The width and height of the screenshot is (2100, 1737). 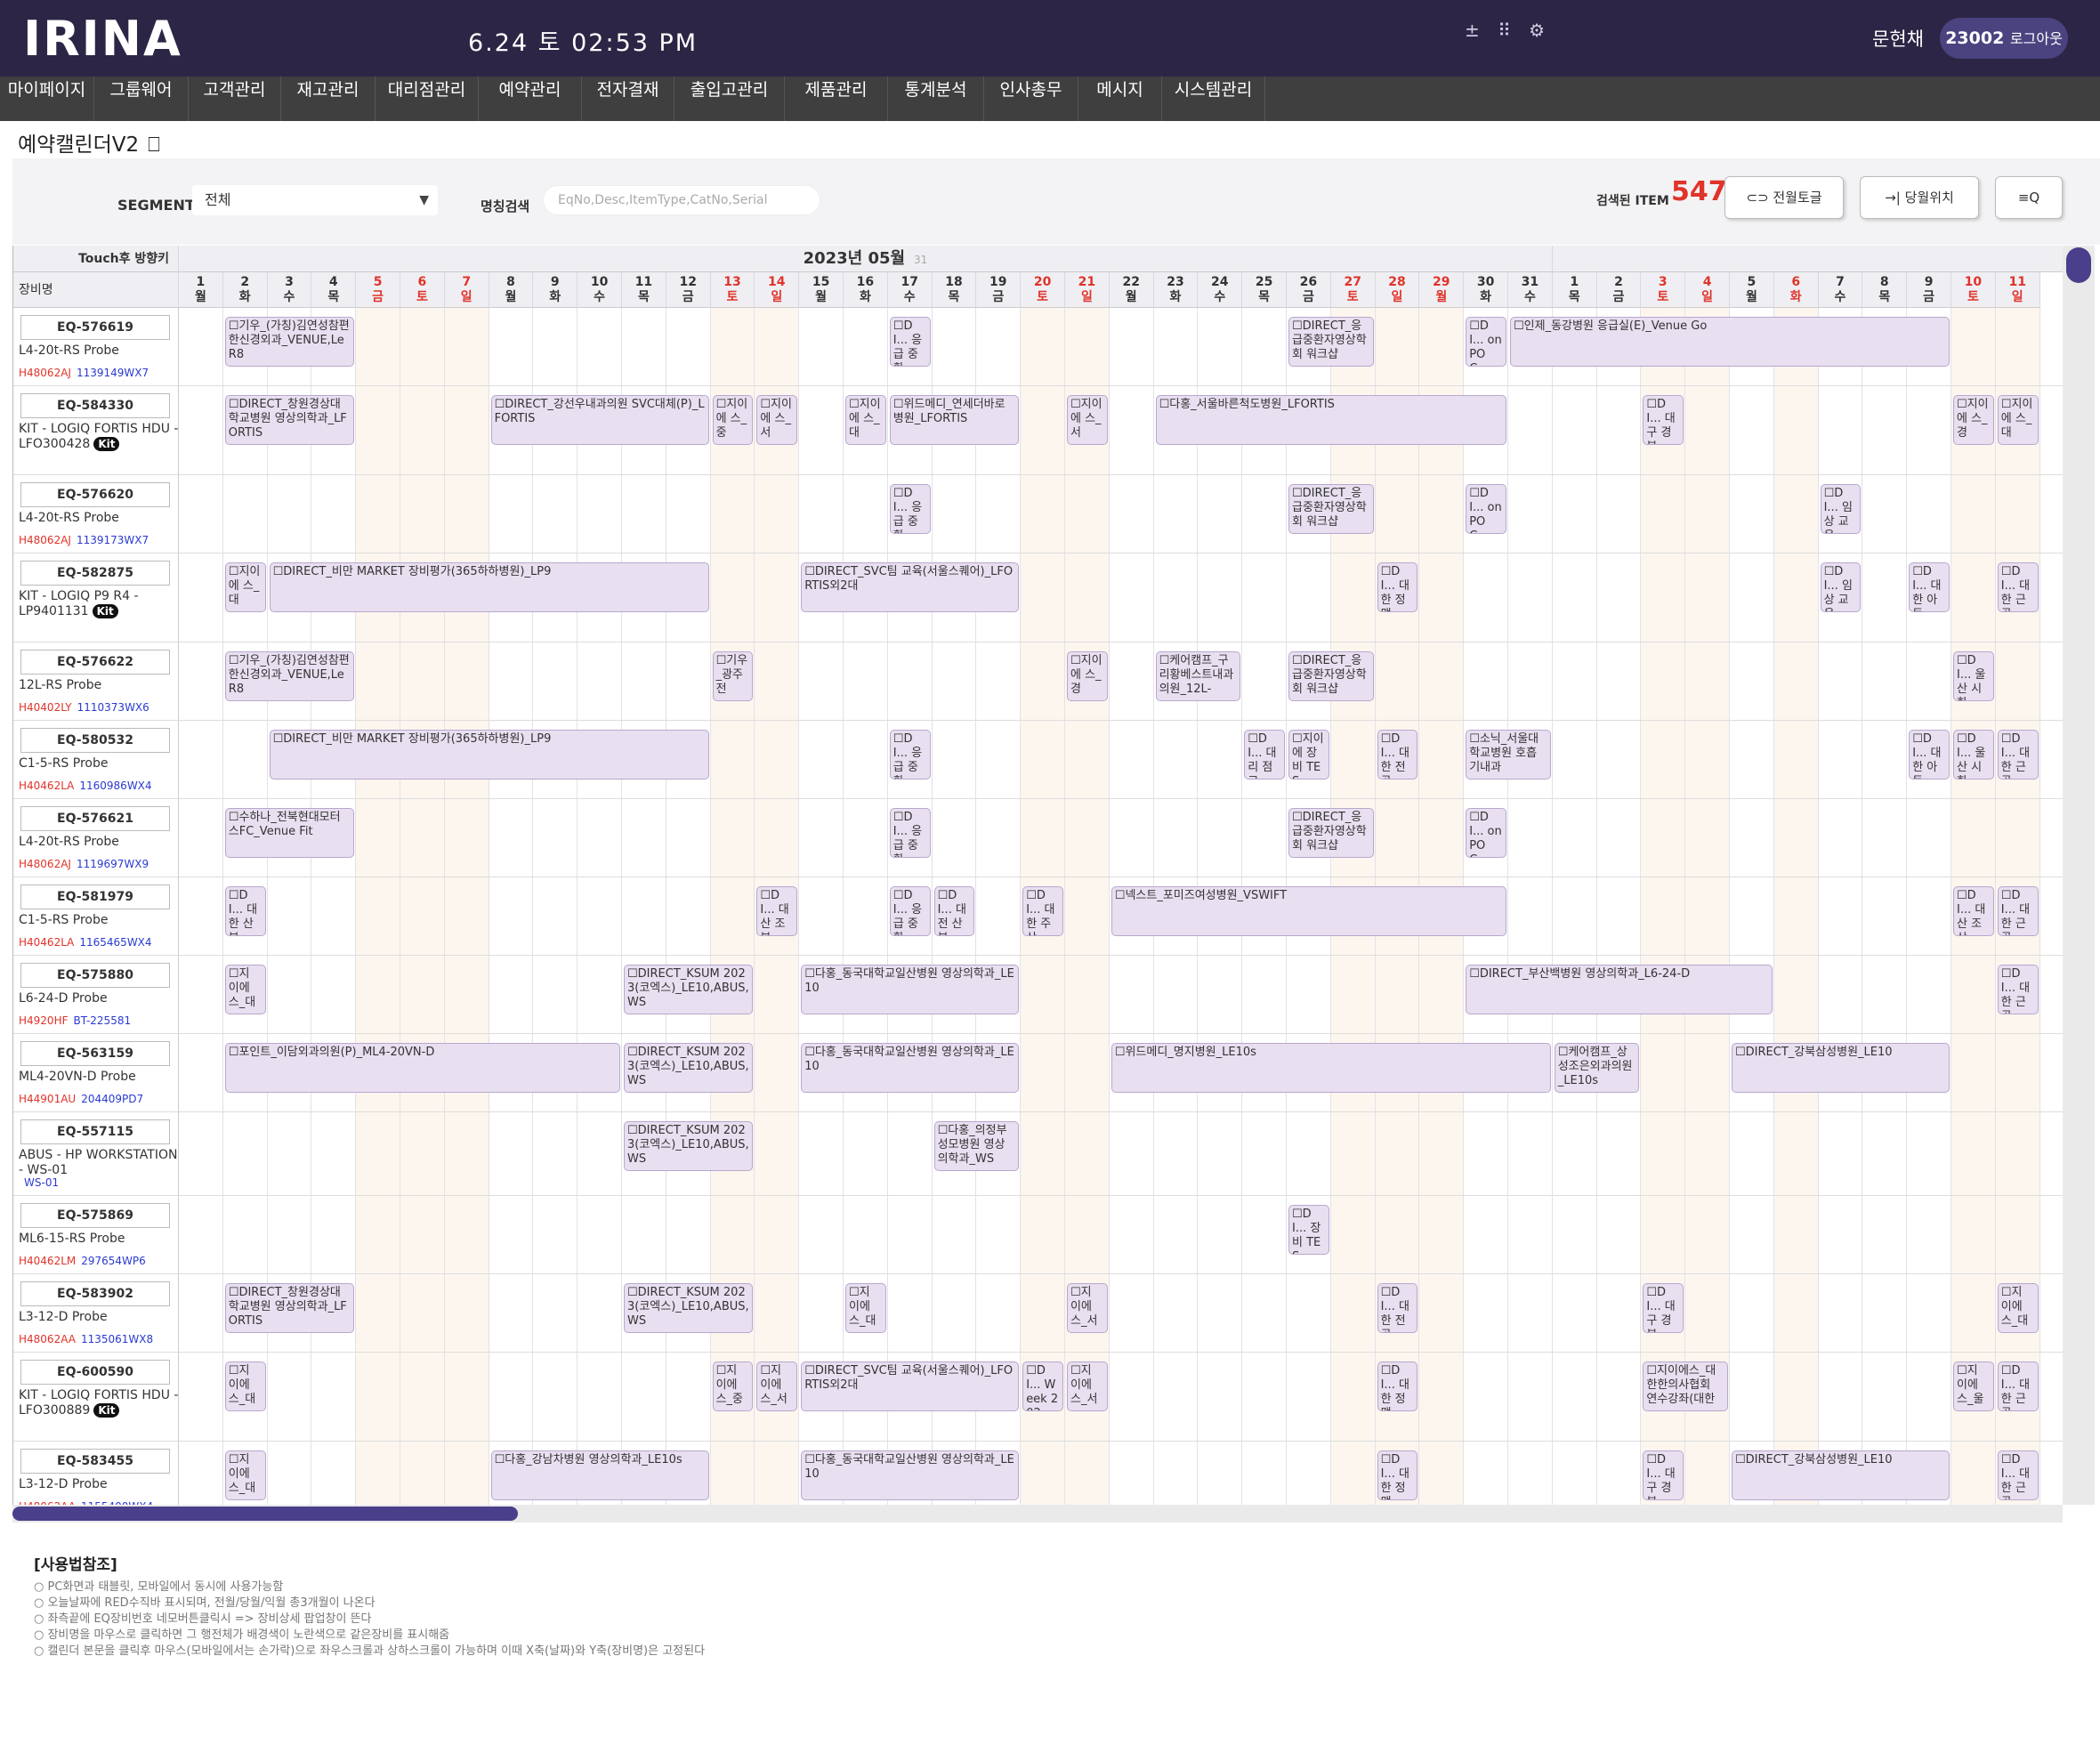 I want to click on equipment-number-button: EQ-557115, so click(x=95, y=1131).